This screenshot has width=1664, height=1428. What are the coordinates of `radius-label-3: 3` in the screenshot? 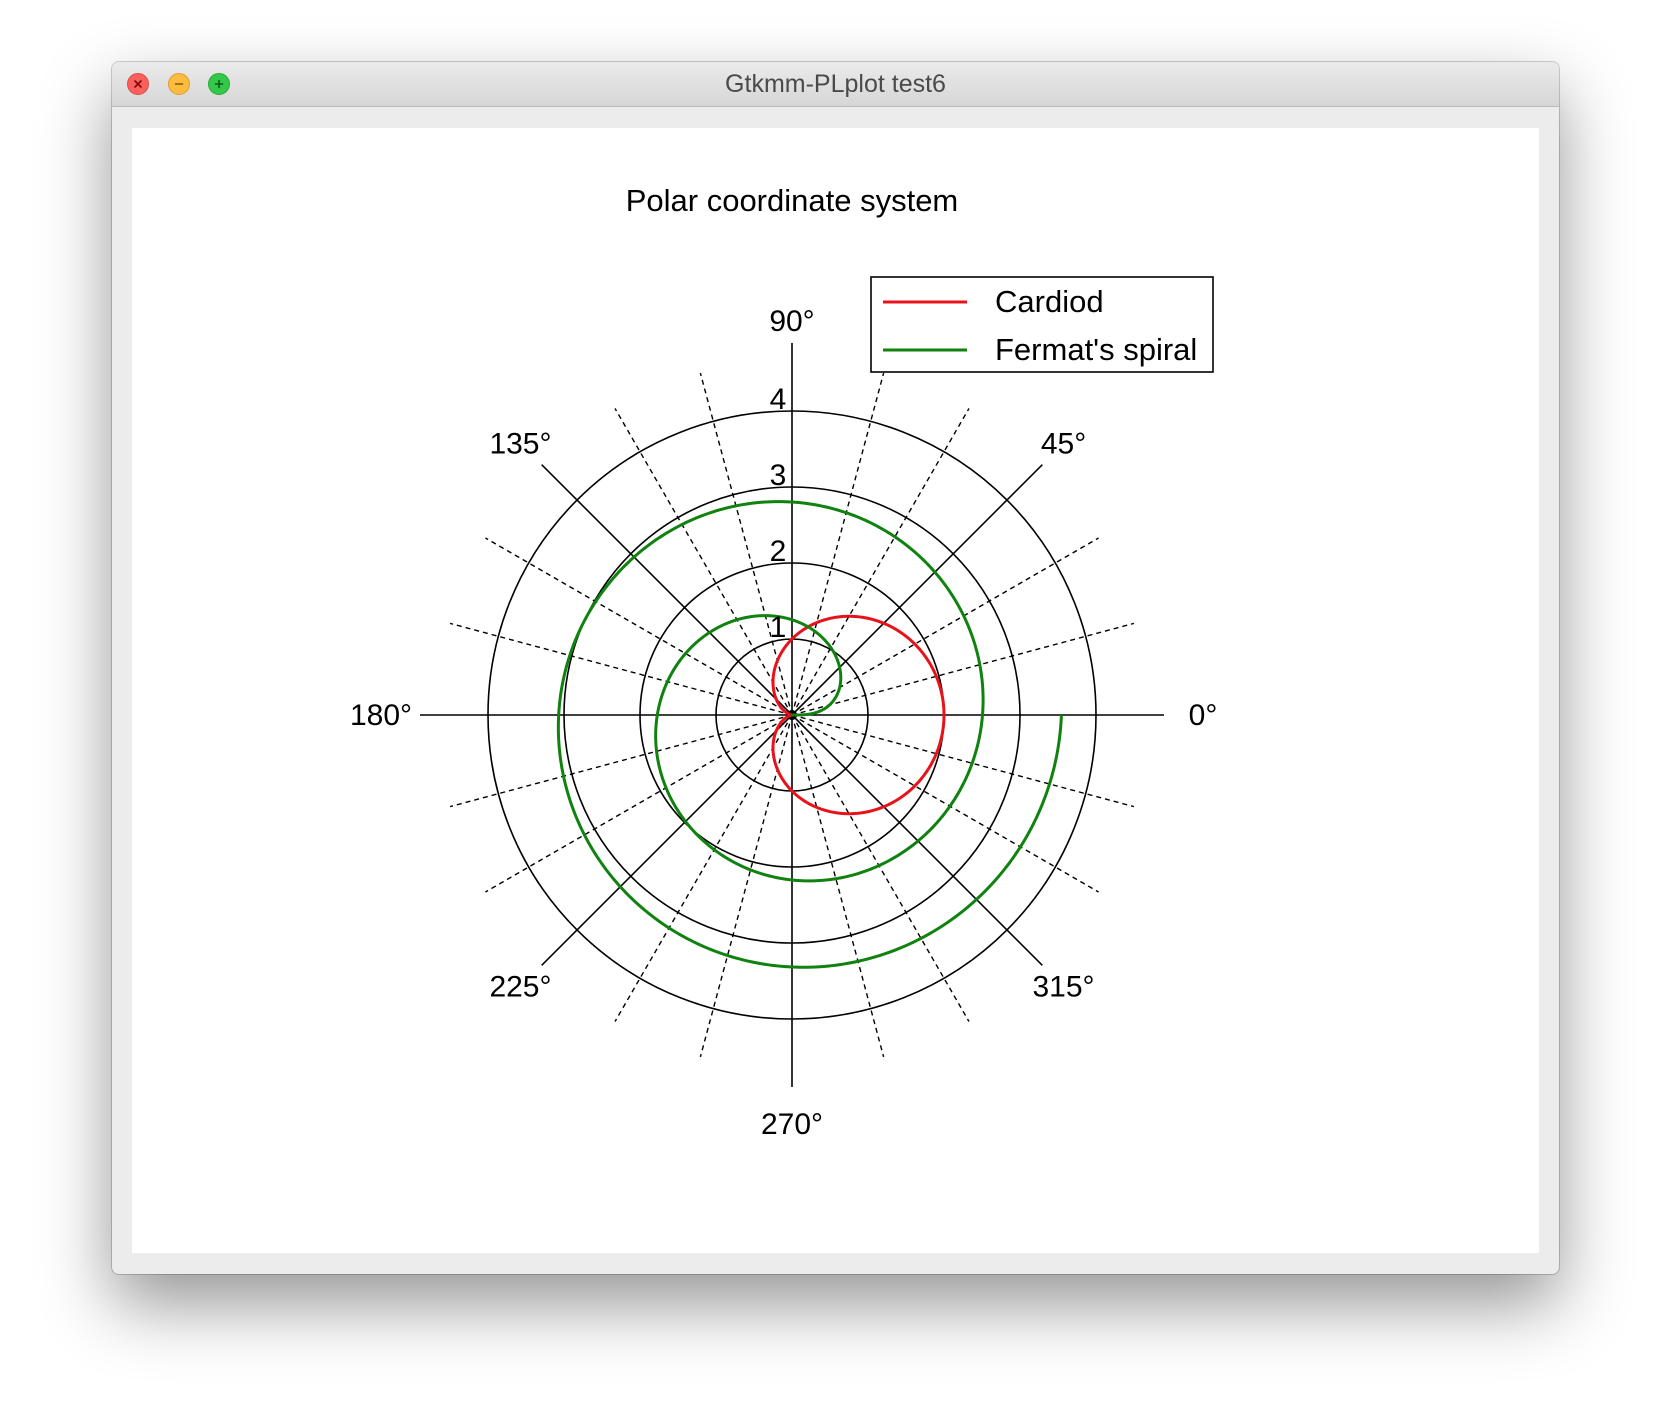 It's located at (778, 475).